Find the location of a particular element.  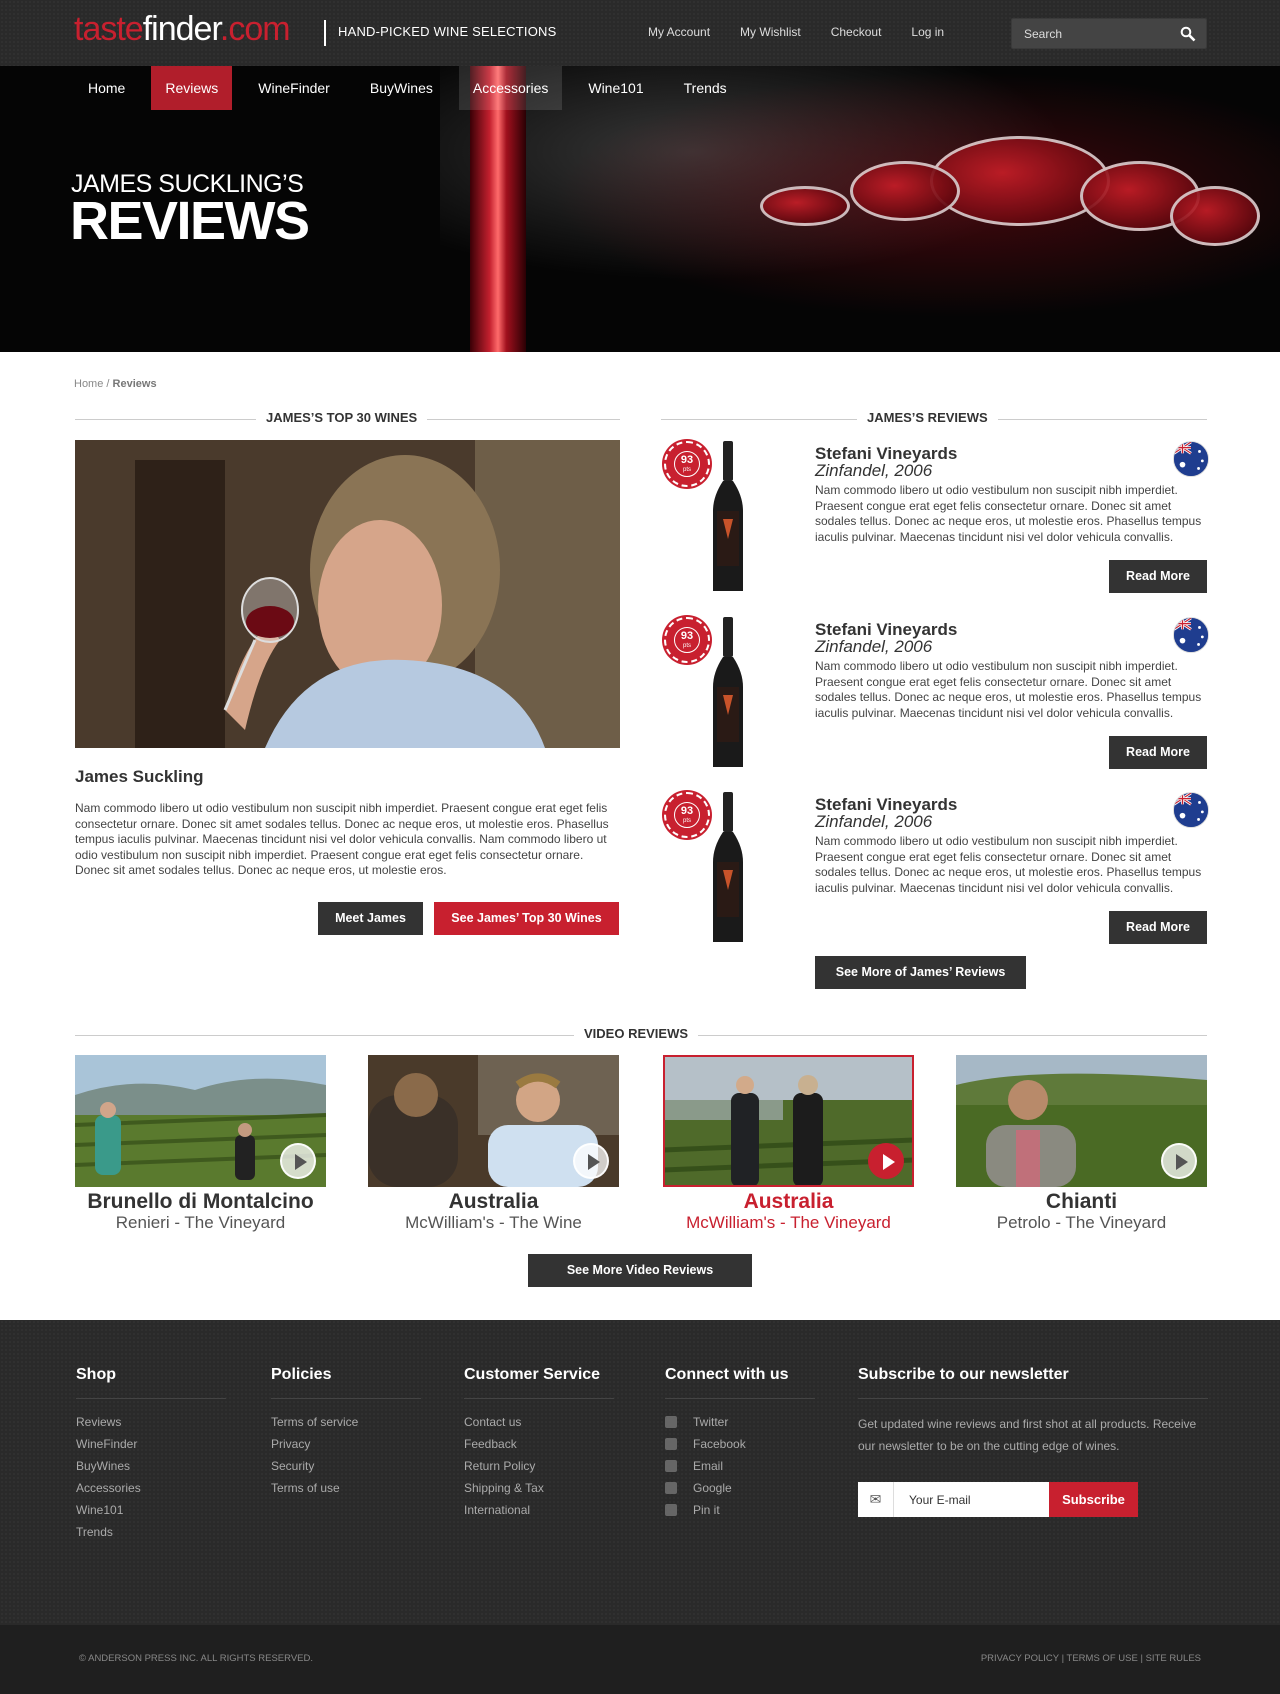

footer-service-title: Customer Service is located at coordinates (539, 1382).